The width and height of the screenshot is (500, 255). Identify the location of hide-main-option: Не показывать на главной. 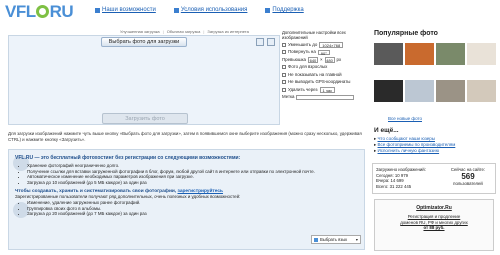
(323, 75).